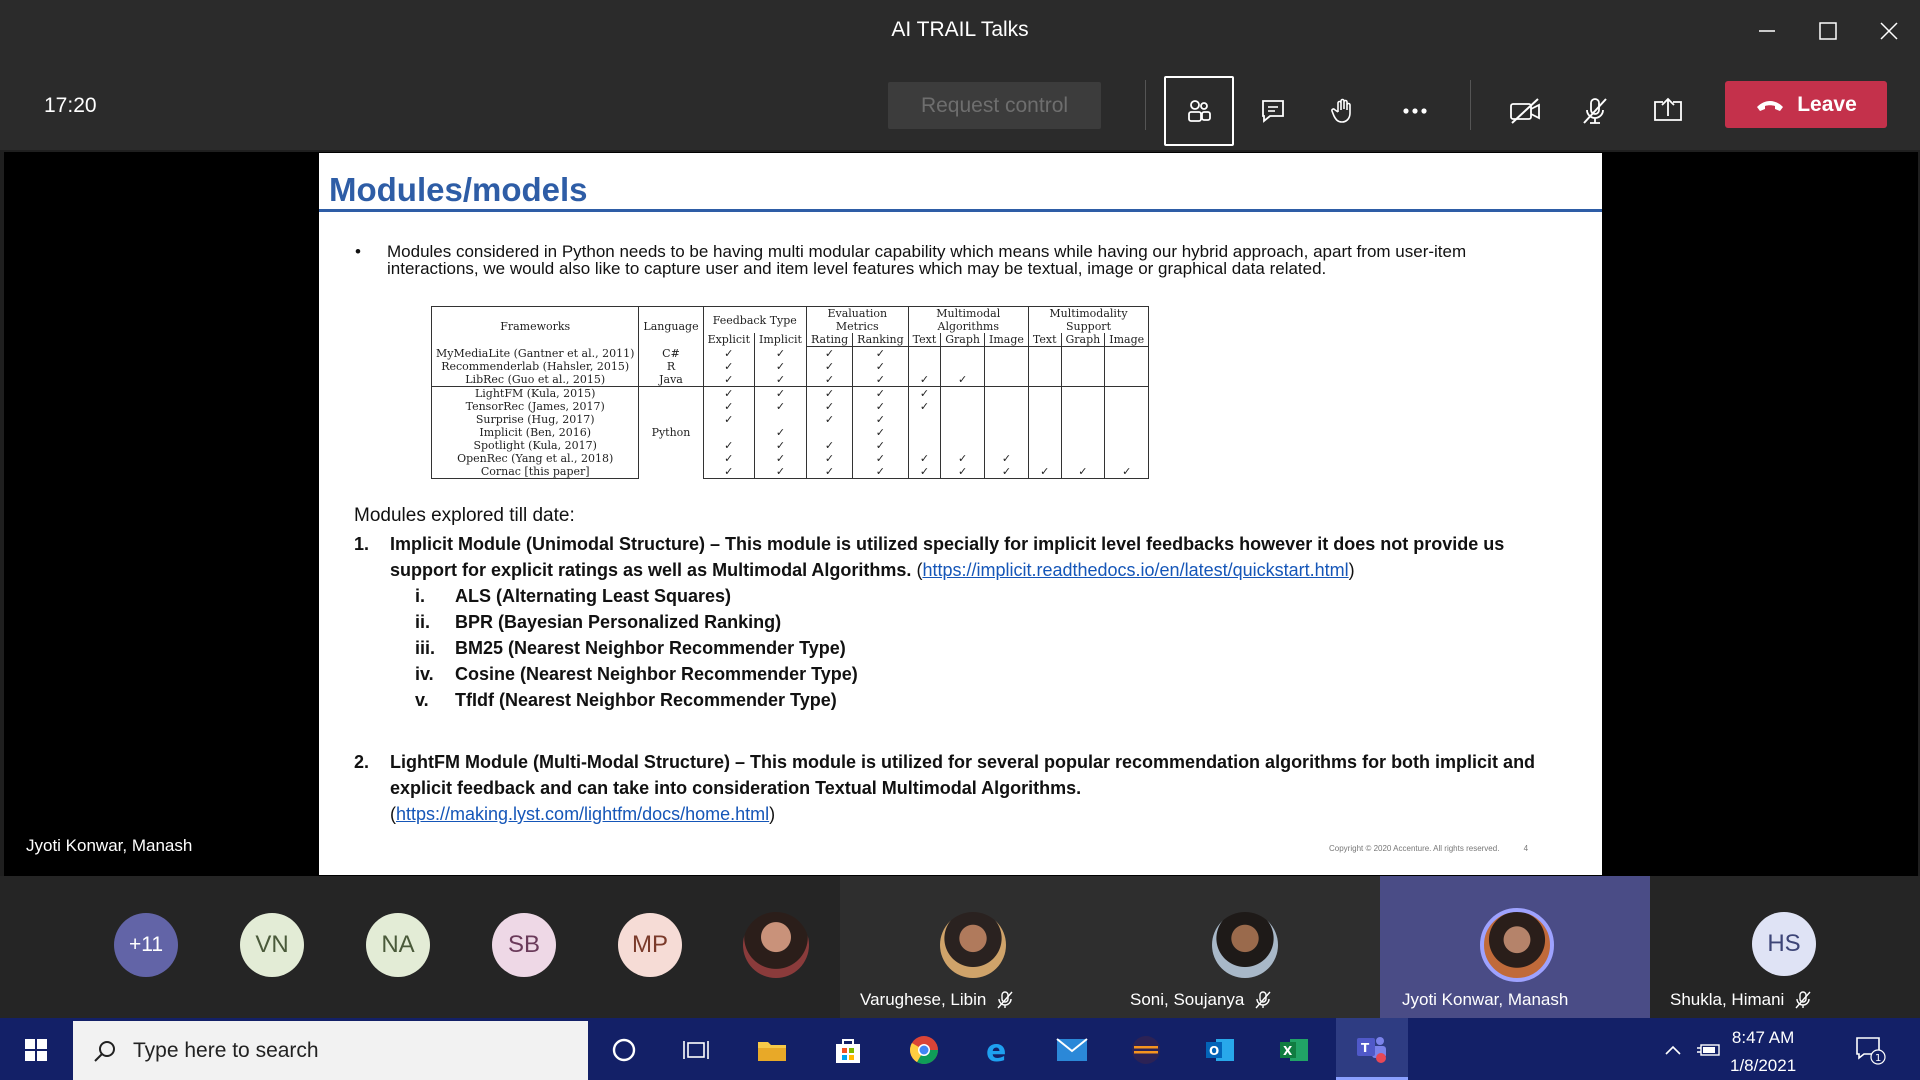 This screenshot has height=1080, width=1920. What do you see at coordinates (398, 945) in the screenshot?
I see `participant-avatar-initials: NA` at bounding box center [398, 945].